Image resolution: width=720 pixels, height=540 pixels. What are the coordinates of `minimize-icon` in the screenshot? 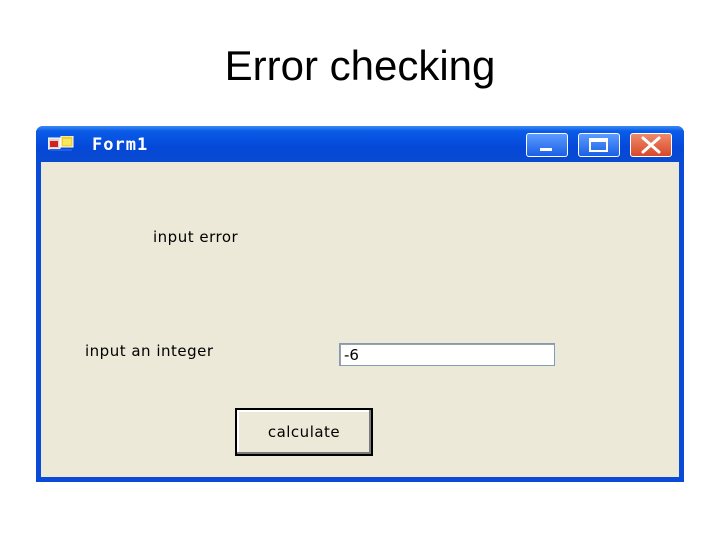 It's located at (546, 149).